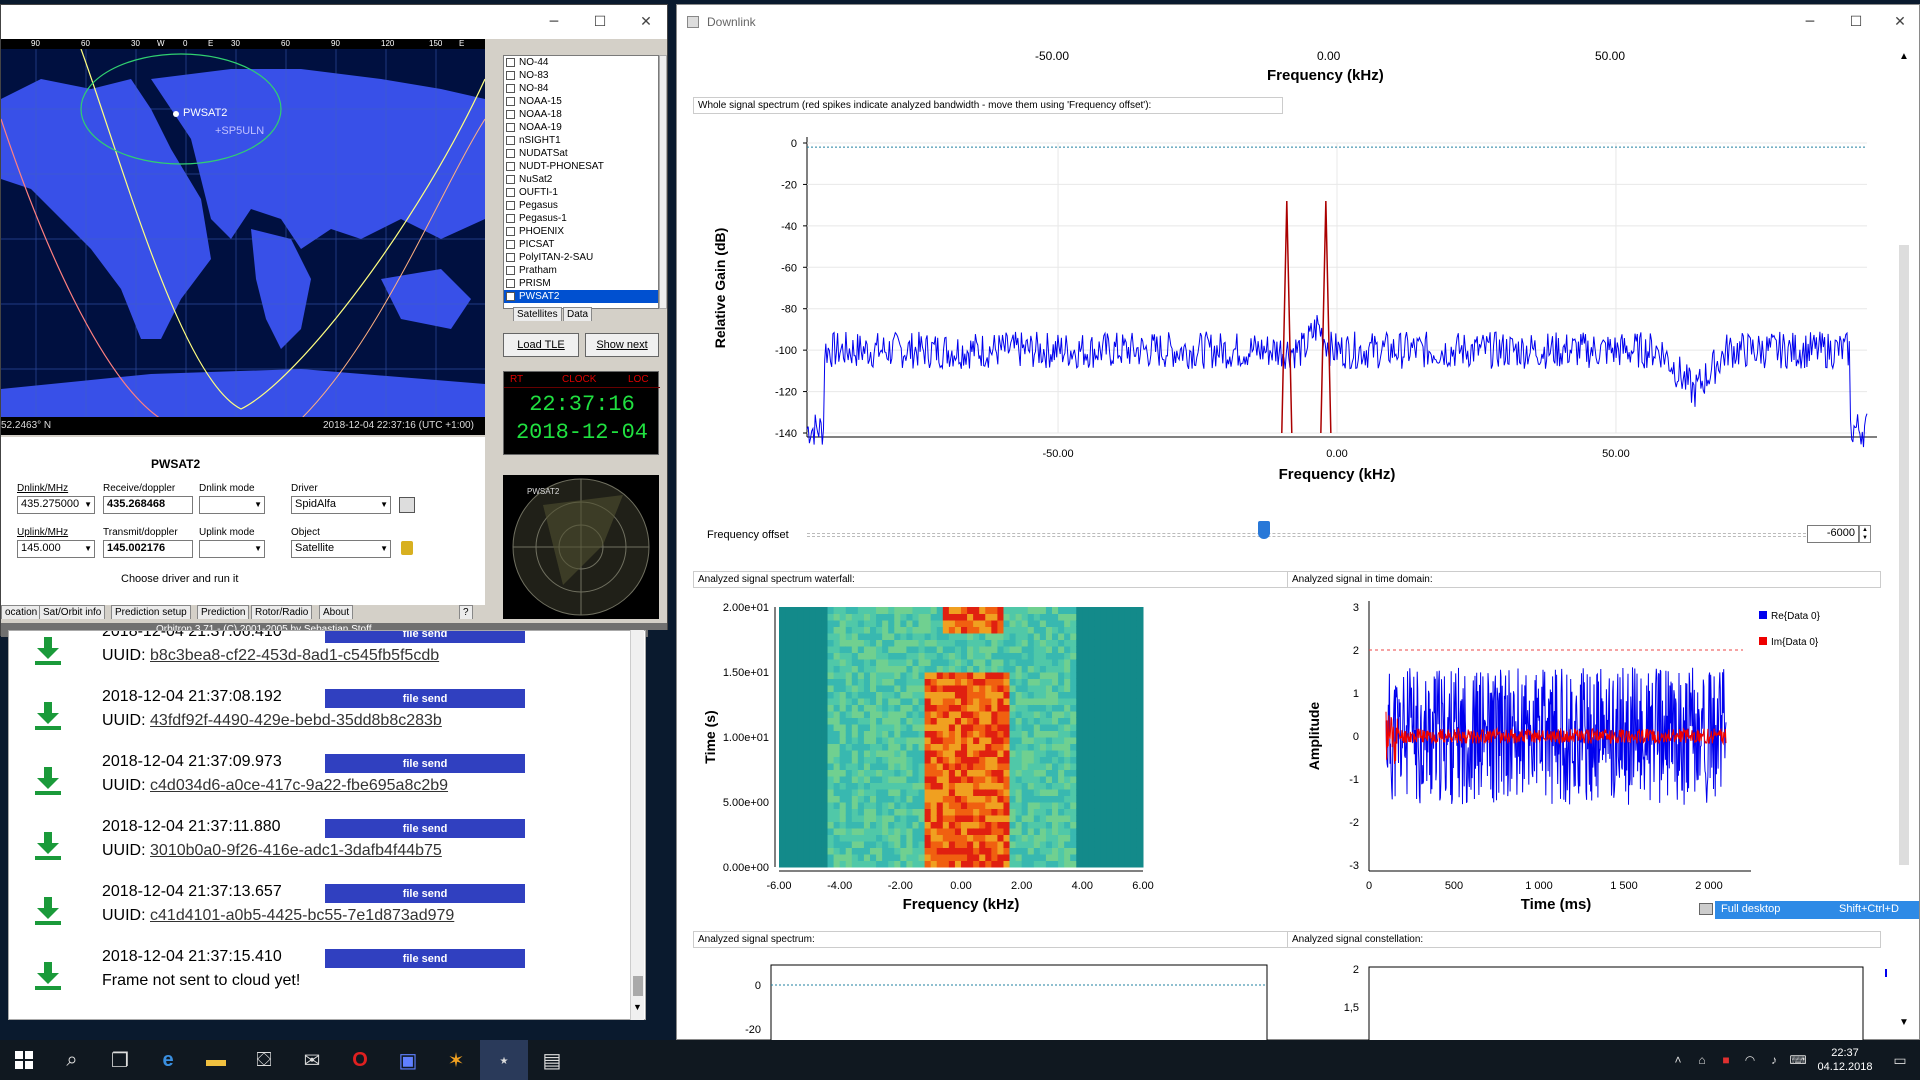 The image size is (1920, 1080). What do you see at coordinates (581, 166) in the screenshot?
I see `satellite-list-item: NUDT-PHONESAT` at bounding box center [581, 166].